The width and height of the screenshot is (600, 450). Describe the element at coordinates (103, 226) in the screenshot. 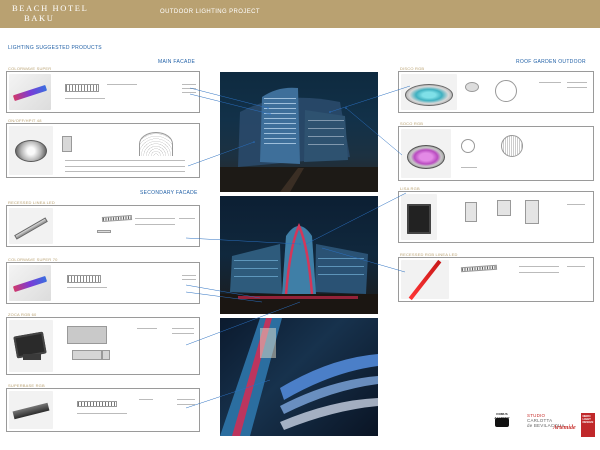

I see `product-card-recessed-linea` at that location.